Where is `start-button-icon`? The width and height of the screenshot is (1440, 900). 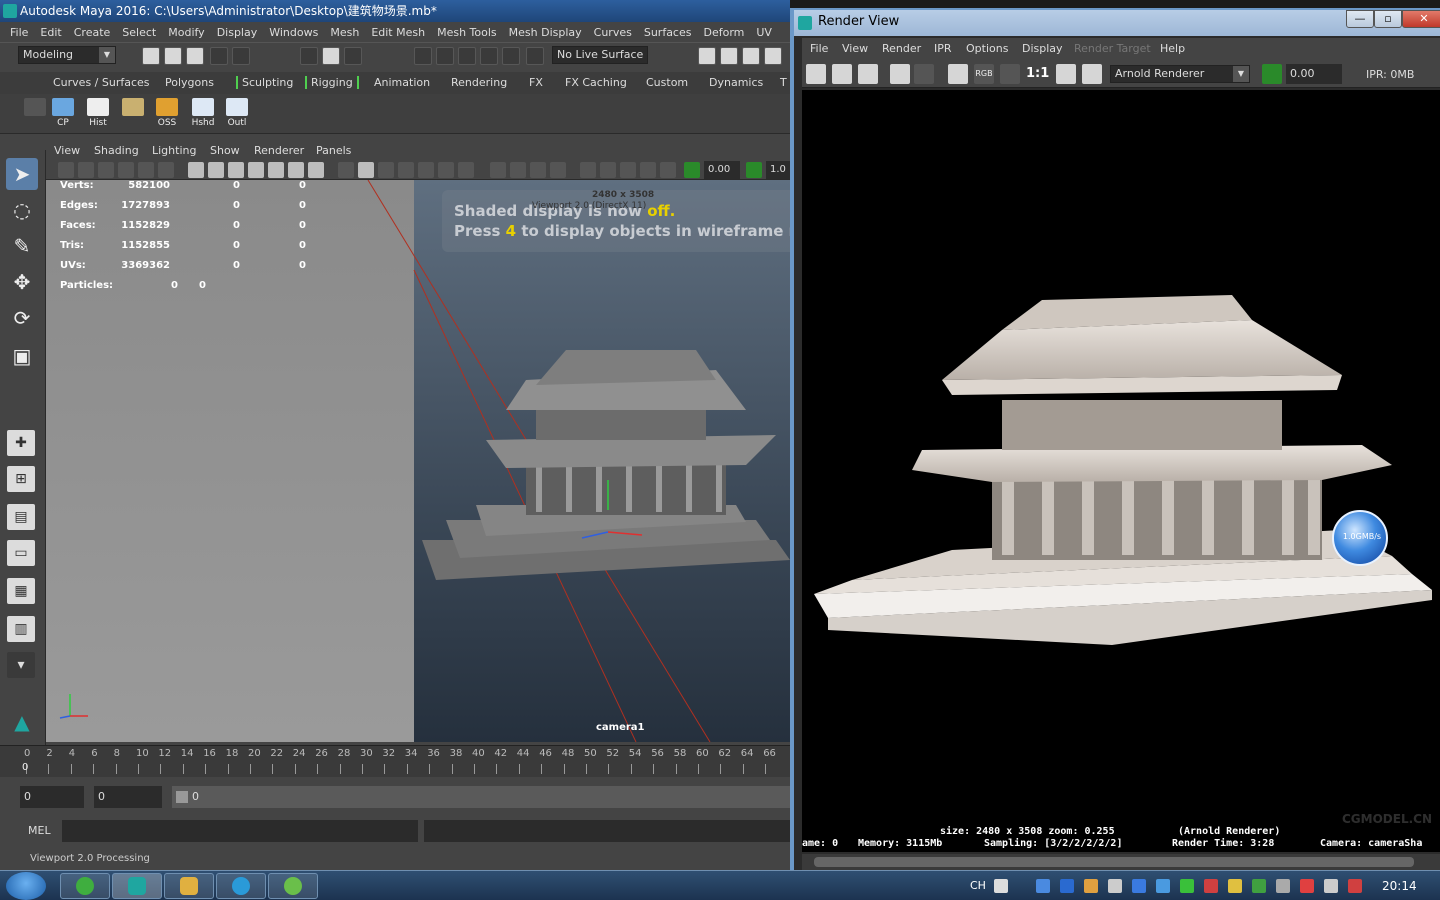 start-button-icon is located at coordinates (26, 886).